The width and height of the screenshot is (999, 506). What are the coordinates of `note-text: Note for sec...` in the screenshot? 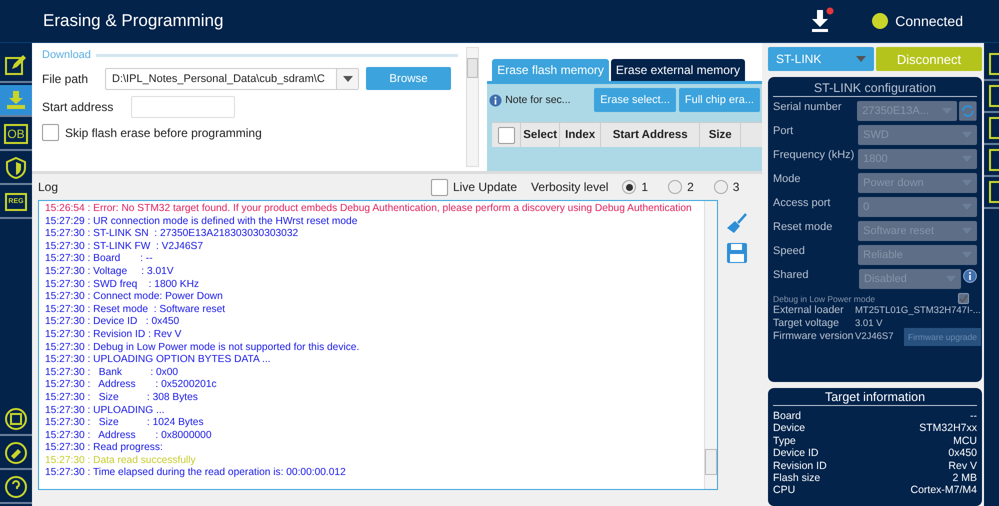 It's located at (538, 100).